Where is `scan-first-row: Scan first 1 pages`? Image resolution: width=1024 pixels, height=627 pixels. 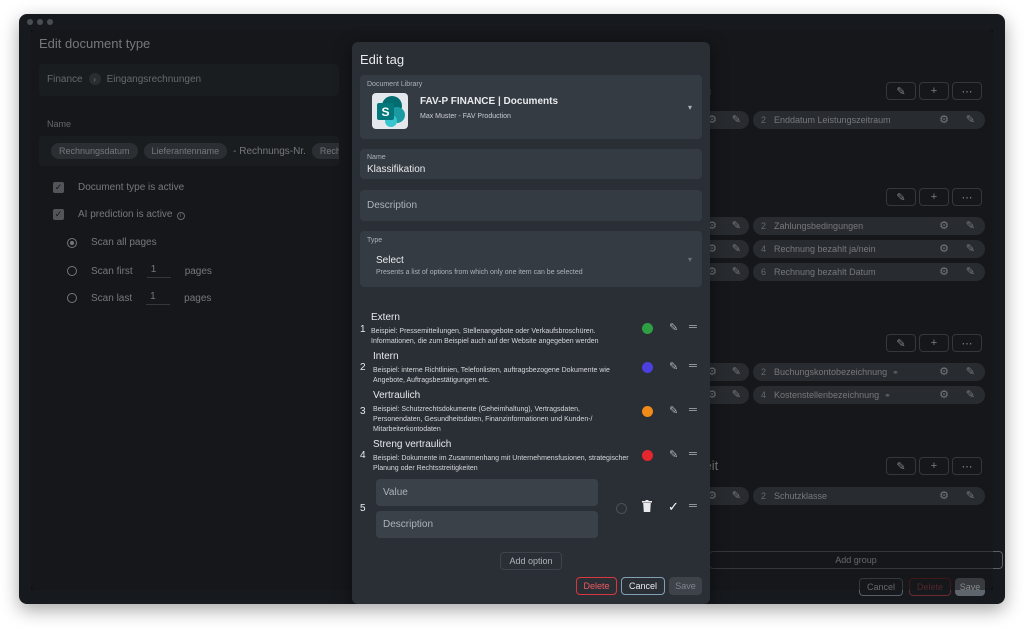
scan-first-row: Scan first 1 pages is located at coordinates (139, 271).